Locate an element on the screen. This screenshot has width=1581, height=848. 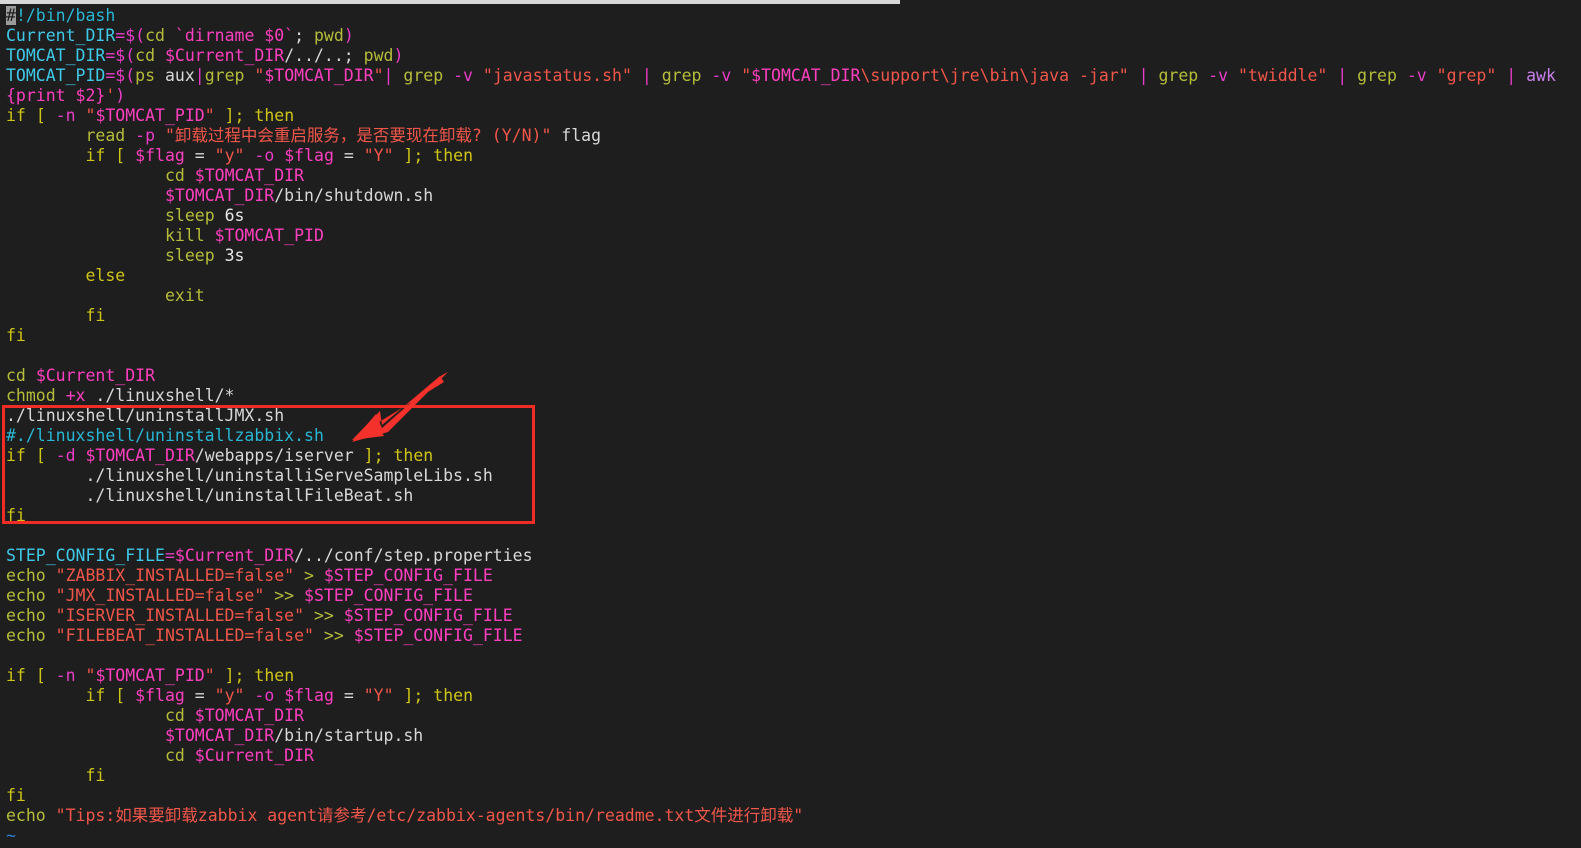
code-line: Current_DIR=$(cd `dirname $0`; pwd) is located at coordinates (793, 36).